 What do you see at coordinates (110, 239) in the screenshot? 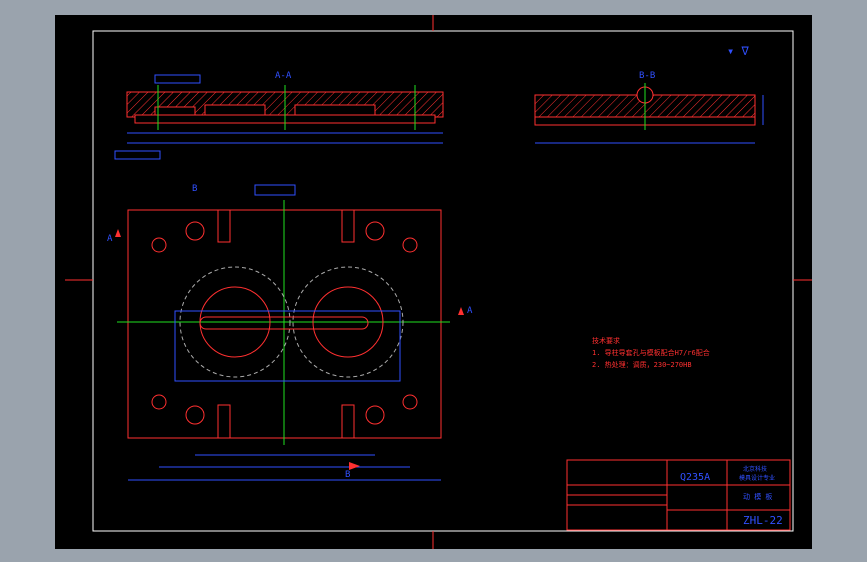
I see `marker-a-left: A` at bounding box center [110, 239].